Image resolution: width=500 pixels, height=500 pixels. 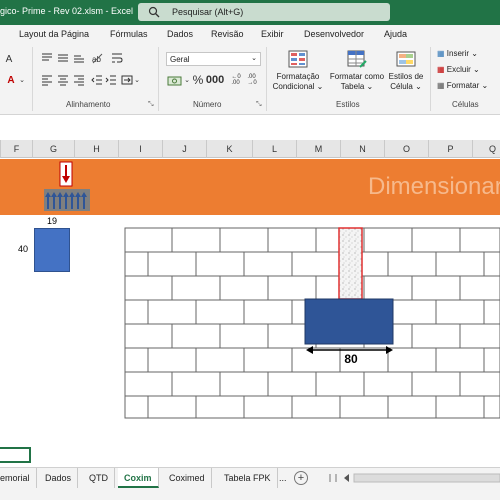 What do you see at coordinates (187, 478) in the screenshot?
I see `sheet-tab-coximed: Coximed` at bounding box center [187, 478].